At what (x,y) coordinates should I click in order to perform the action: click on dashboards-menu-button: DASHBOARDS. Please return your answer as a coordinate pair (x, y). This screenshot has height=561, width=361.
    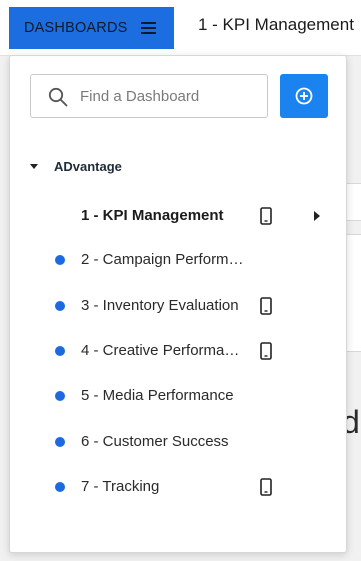
    Looking at the image, I should click on (91, 28).